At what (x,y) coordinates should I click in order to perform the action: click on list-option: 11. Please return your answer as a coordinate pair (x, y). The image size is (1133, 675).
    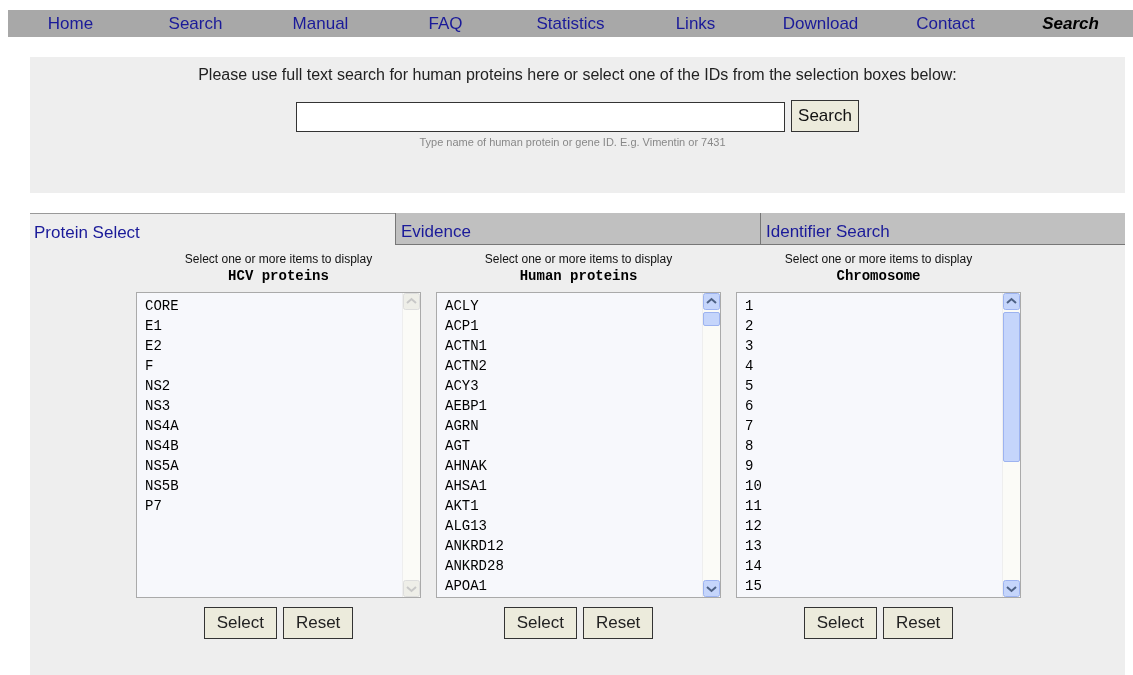
    Looking at the image, I should click on (753, 506).